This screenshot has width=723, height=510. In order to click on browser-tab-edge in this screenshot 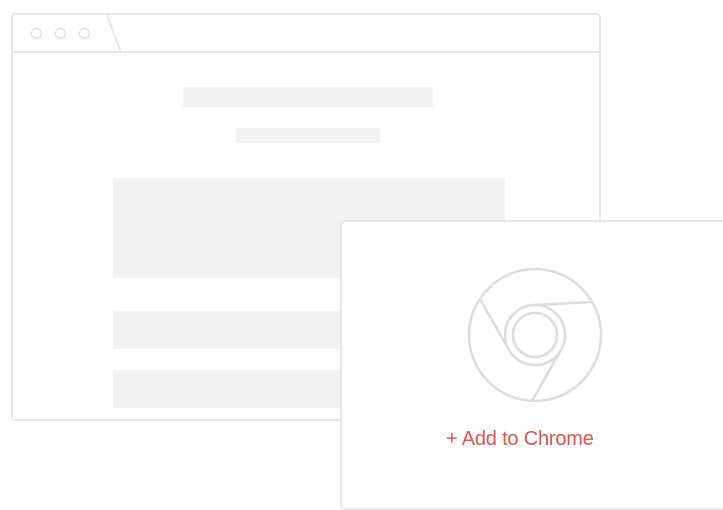, I will do `click(114, 34)`.